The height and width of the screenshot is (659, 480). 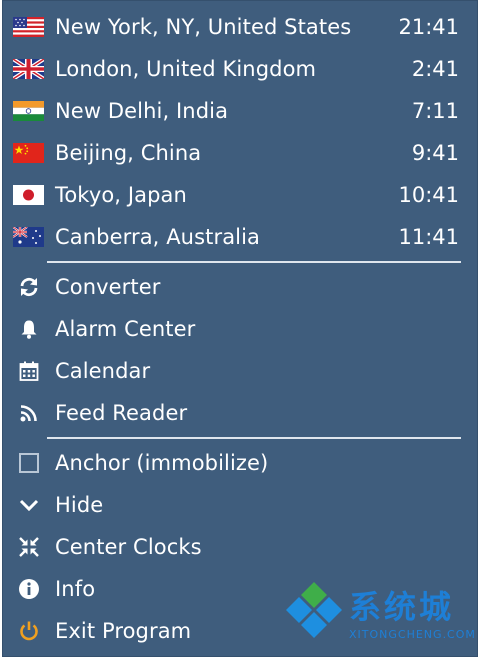 I want to click on city-time: 9:41, so click(x=435, y=153).